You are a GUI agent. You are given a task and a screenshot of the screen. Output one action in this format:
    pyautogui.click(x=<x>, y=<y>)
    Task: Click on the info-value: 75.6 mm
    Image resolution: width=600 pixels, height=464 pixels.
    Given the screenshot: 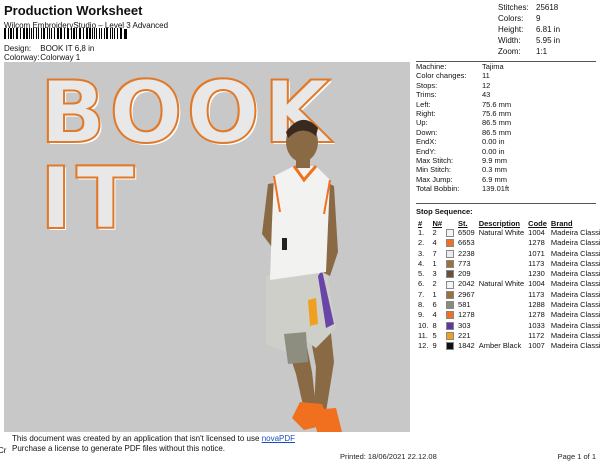 What is the action you would take?
    pyautogui.click(x=497, y=104)
    